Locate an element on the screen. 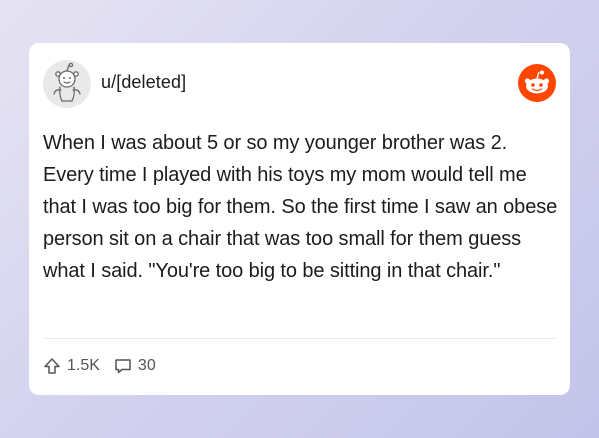 The height and width of the screenshot is (438, 599). comment-count: 30 is located at coordinates (146, 365).